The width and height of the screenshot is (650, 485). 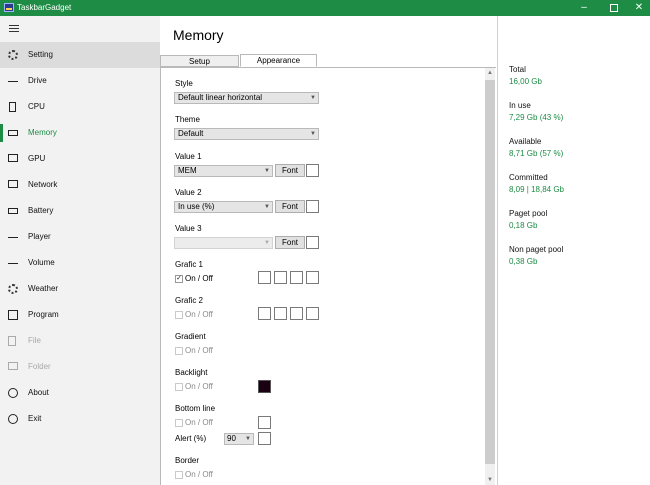 What do you see at coordinates (523, 225) in the screenshot?
I see `paget-pool-value: 0,18 Gb` at bounding box center [523, 225].